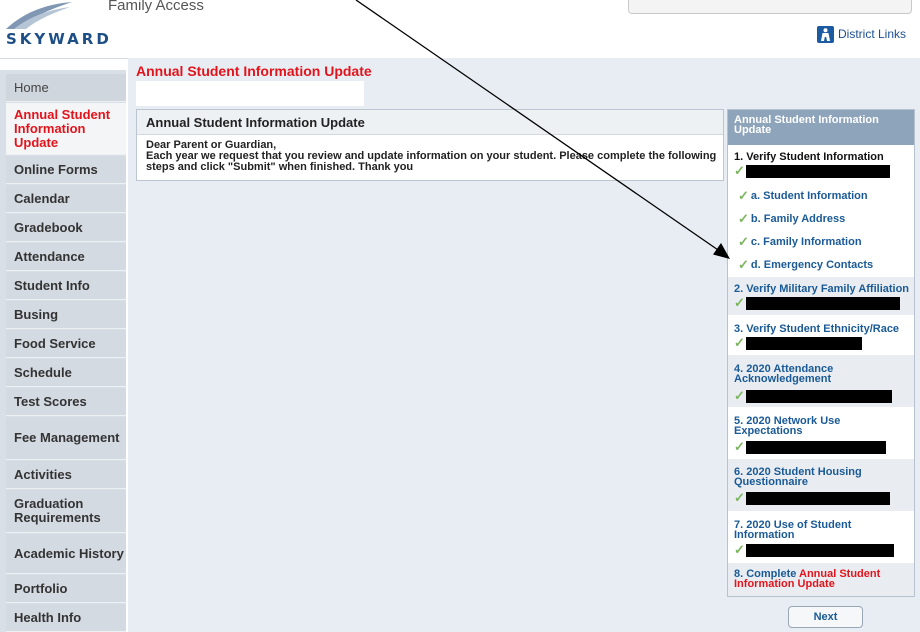 This screenshot has width=920, height=632. What do you see at coordinates (36, 314) in the screenshot?
I see `sidebar-item-label: Busing` at bounding box center [36, 314].